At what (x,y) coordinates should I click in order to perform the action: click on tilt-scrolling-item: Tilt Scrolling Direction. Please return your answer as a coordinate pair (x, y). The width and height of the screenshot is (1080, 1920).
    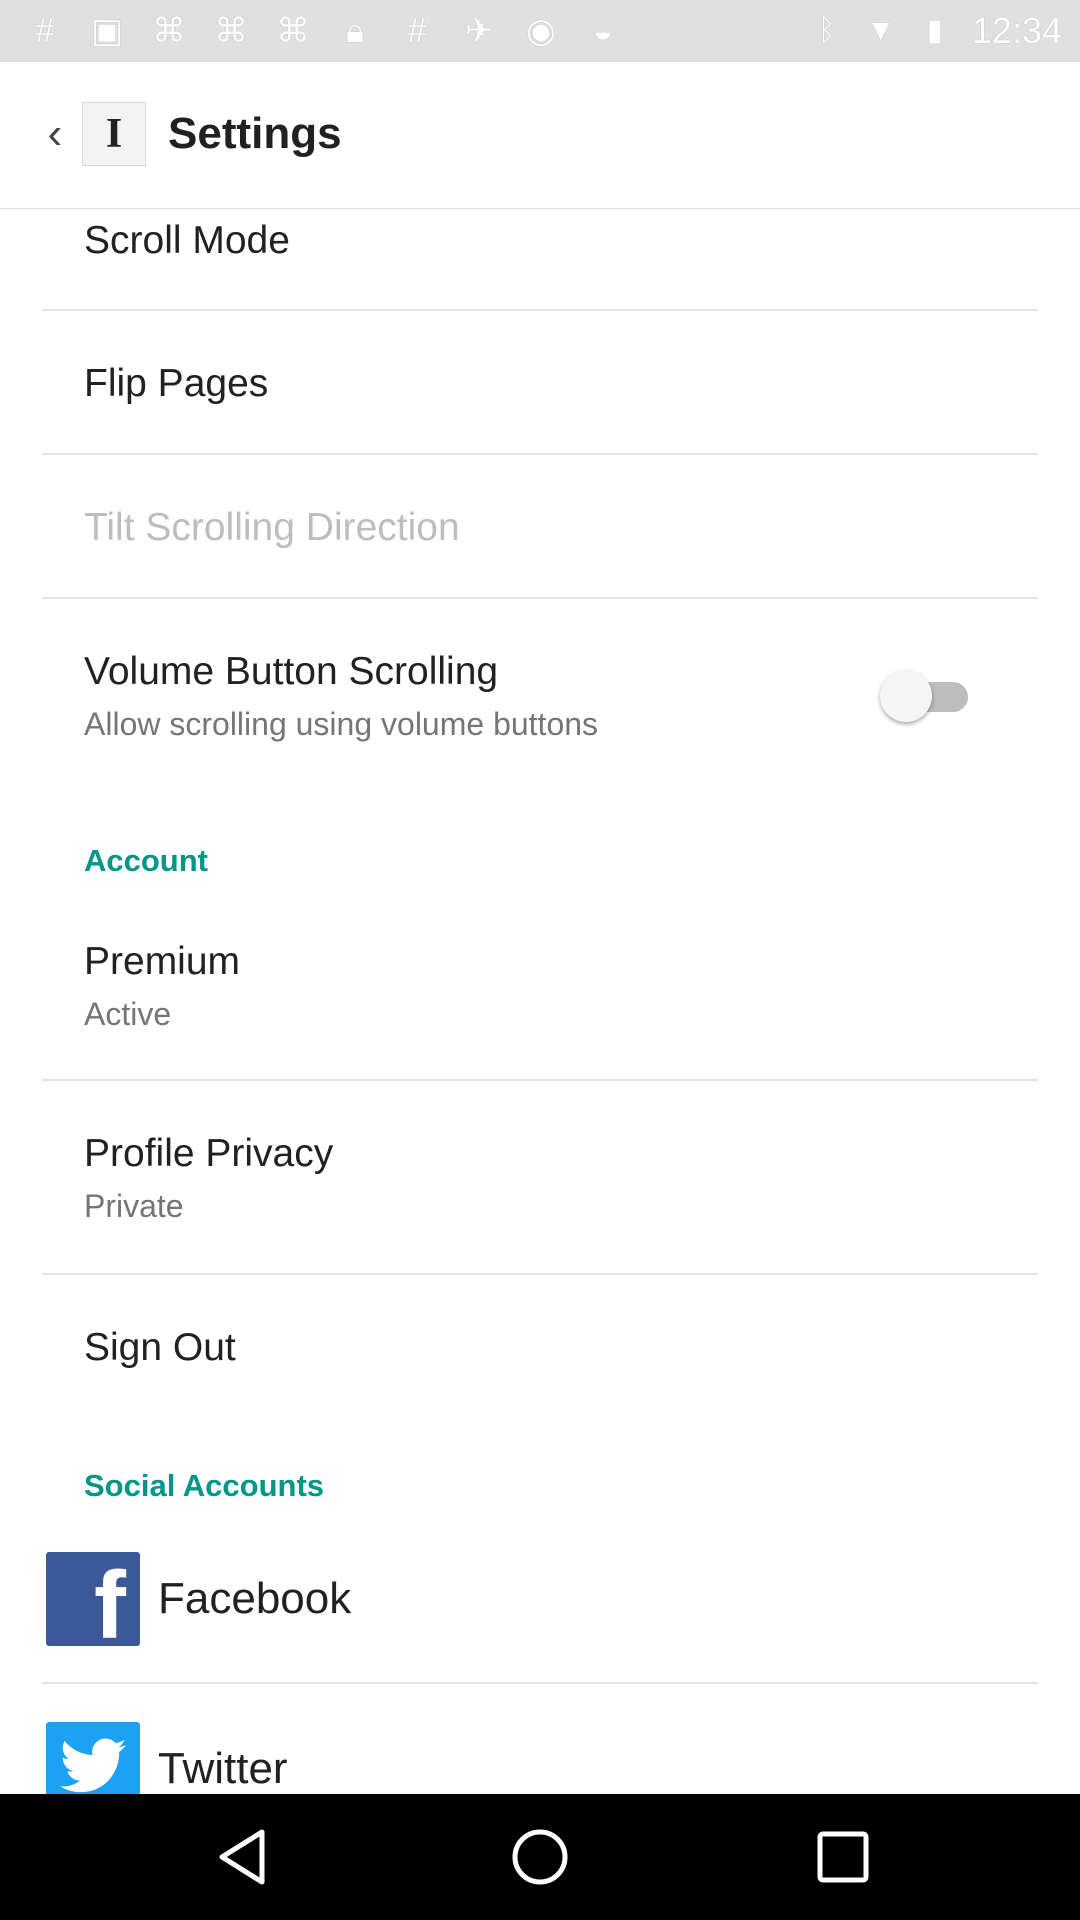
    Looking at the image, I should click on (540, 526).